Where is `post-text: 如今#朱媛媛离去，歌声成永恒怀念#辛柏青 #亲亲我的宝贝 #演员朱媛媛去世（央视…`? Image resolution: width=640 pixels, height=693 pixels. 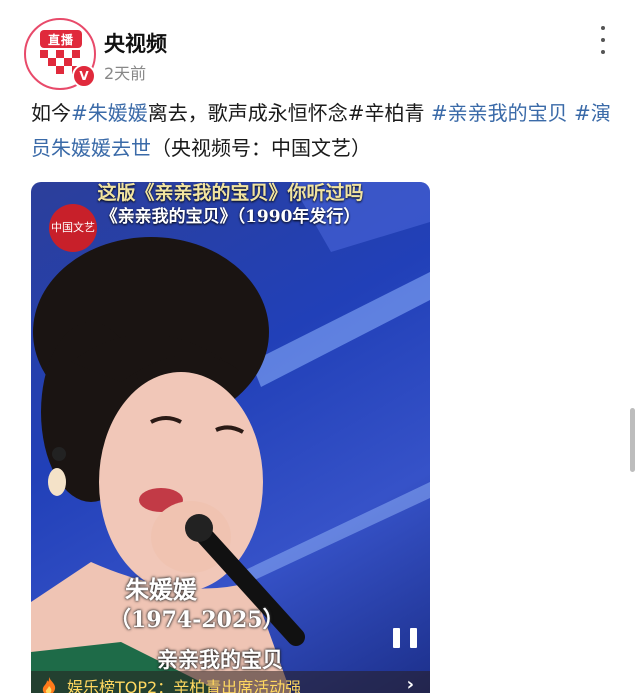 post-text: 如今#朱媛媛离去，歌声成永恒怀念#辛柏青 #亲亲我的宝贝 #演员朱媛媛去世（央视… is located at coordinates (323, 131).